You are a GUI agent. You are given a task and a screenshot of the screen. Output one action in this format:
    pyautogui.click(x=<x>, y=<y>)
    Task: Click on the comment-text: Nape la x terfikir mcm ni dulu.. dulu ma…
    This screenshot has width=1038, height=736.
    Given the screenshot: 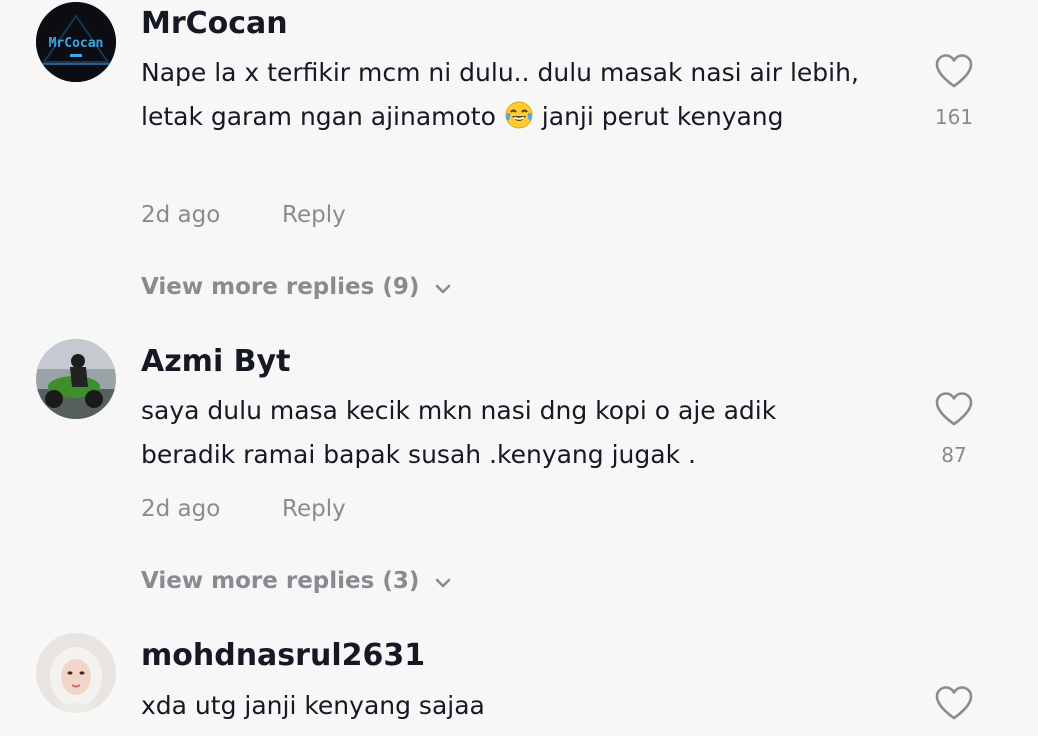 What is the action you would take?
    pyautogui.click(x=501, y=95)
    